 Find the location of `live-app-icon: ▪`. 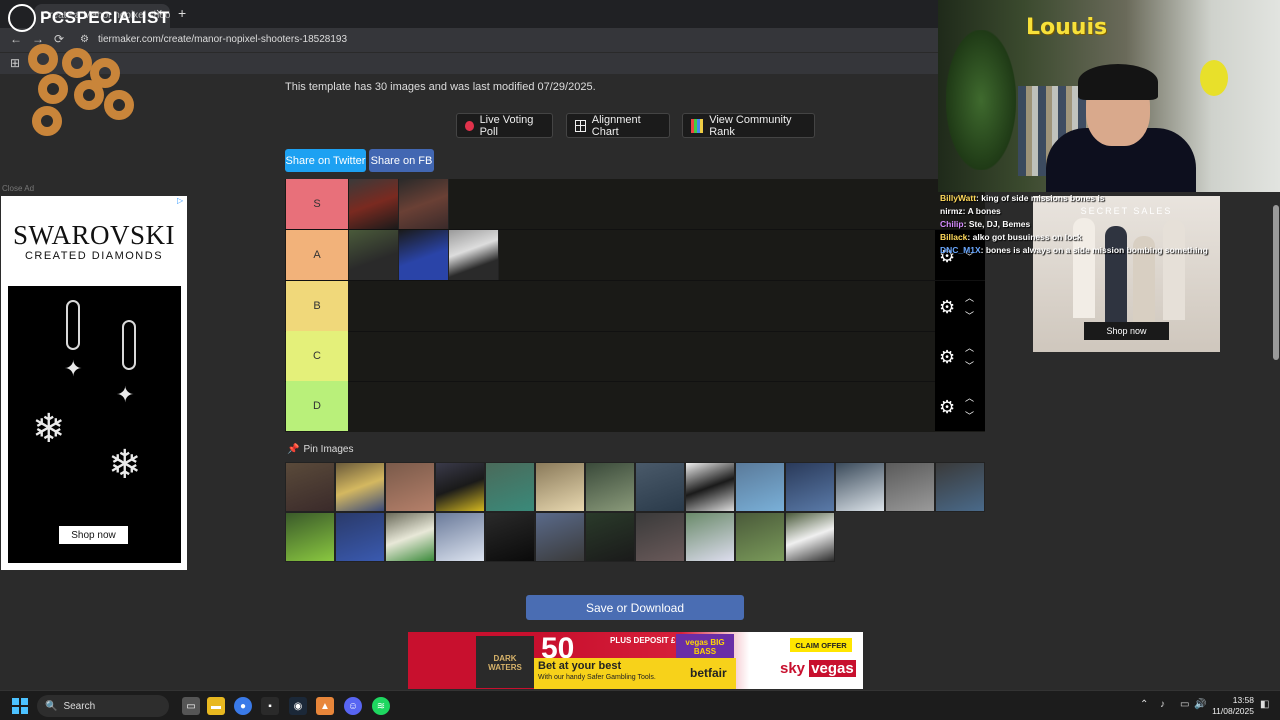

live-app-icon: ▪ is located at coordinates (270, 706).